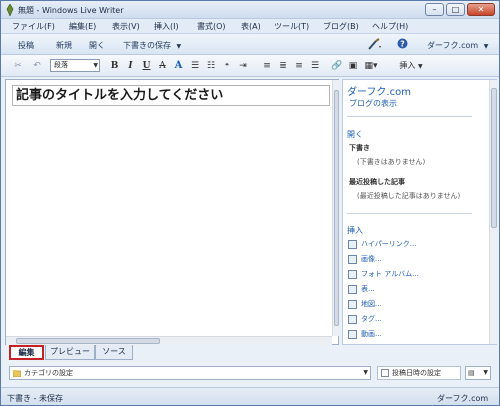  Describe the element at coordinates (371, 66) in the screenshot. I see `insert-table-icon: ▦▾` at that location.